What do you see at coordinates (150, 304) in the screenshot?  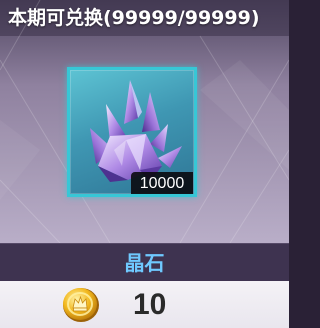 I see `price-amount: 10` at bounding box center [150, 304].